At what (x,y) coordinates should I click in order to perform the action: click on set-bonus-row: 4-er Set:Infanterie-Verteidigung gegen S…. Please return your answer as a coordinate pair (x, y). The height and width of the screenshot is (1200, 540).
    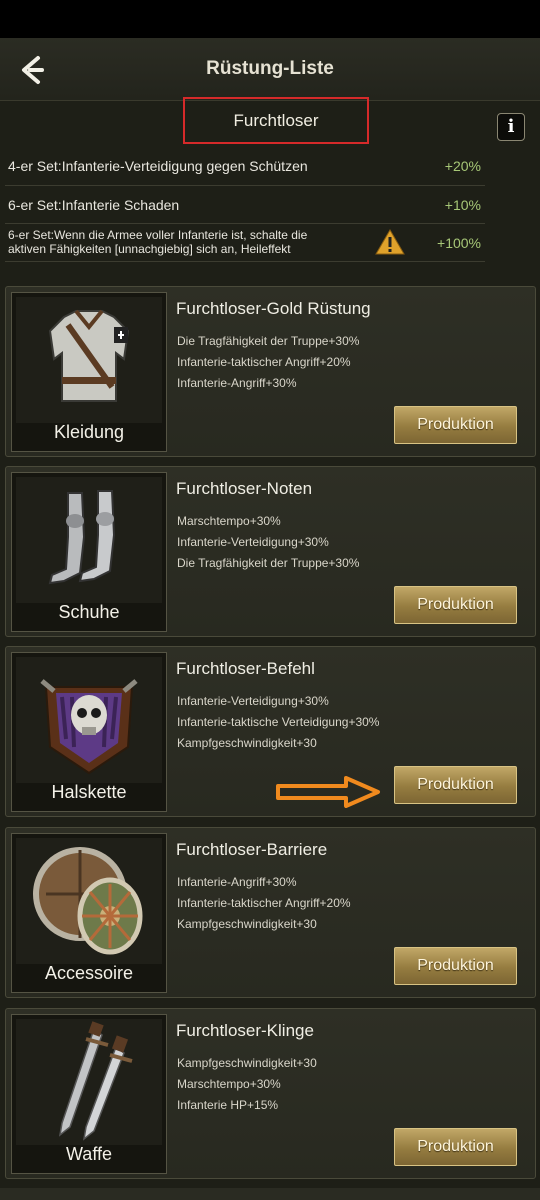
    Looking at the image, I should click on (245, 167).